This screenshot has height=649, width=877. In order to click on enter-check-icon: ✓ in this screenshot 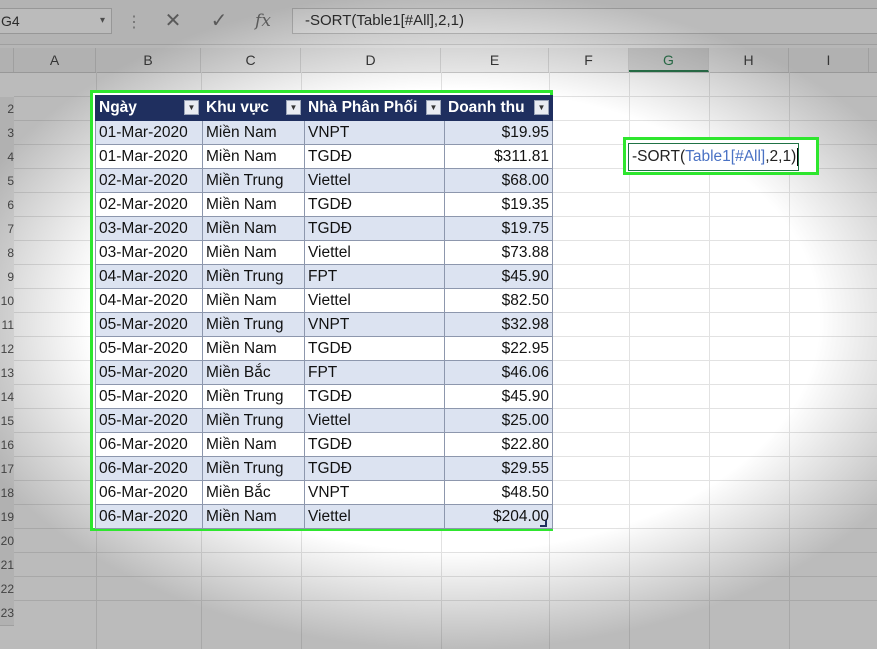, I will do `click(219, 21)`.